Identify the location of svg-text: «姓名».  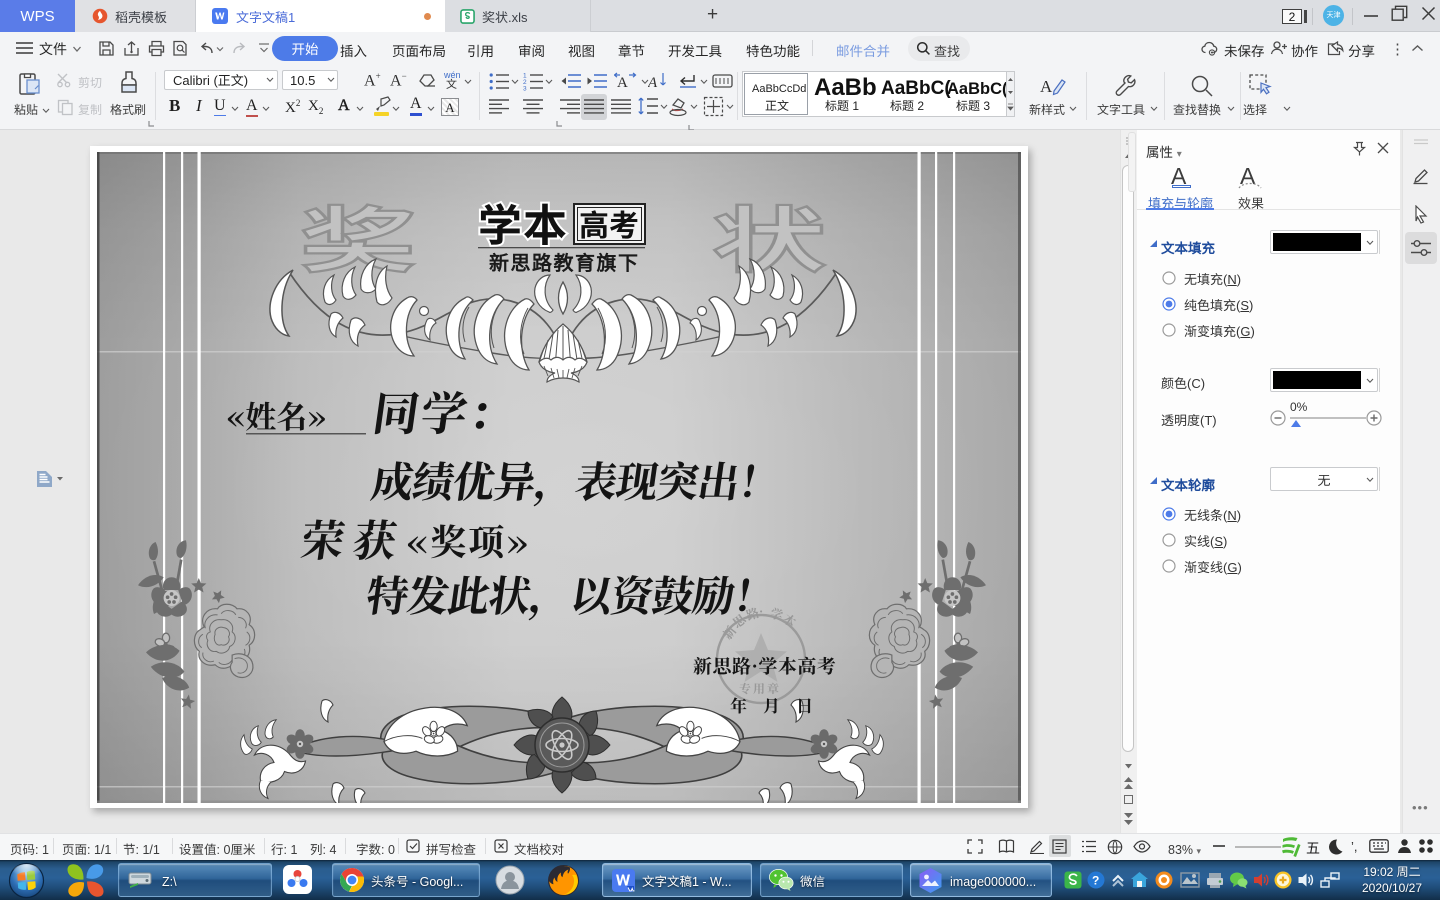
(276, 414).